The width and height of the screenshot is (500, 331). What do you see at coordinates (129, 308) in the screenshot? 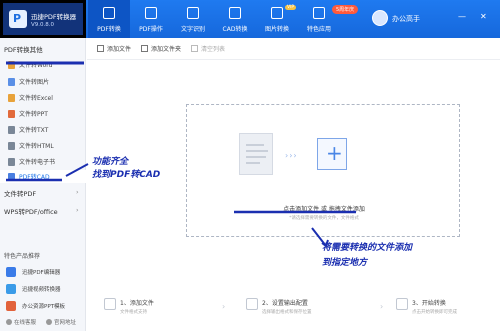
I see `step-add-file: 1、添加文件 文件格式支持` at bounding box center [129, 308].